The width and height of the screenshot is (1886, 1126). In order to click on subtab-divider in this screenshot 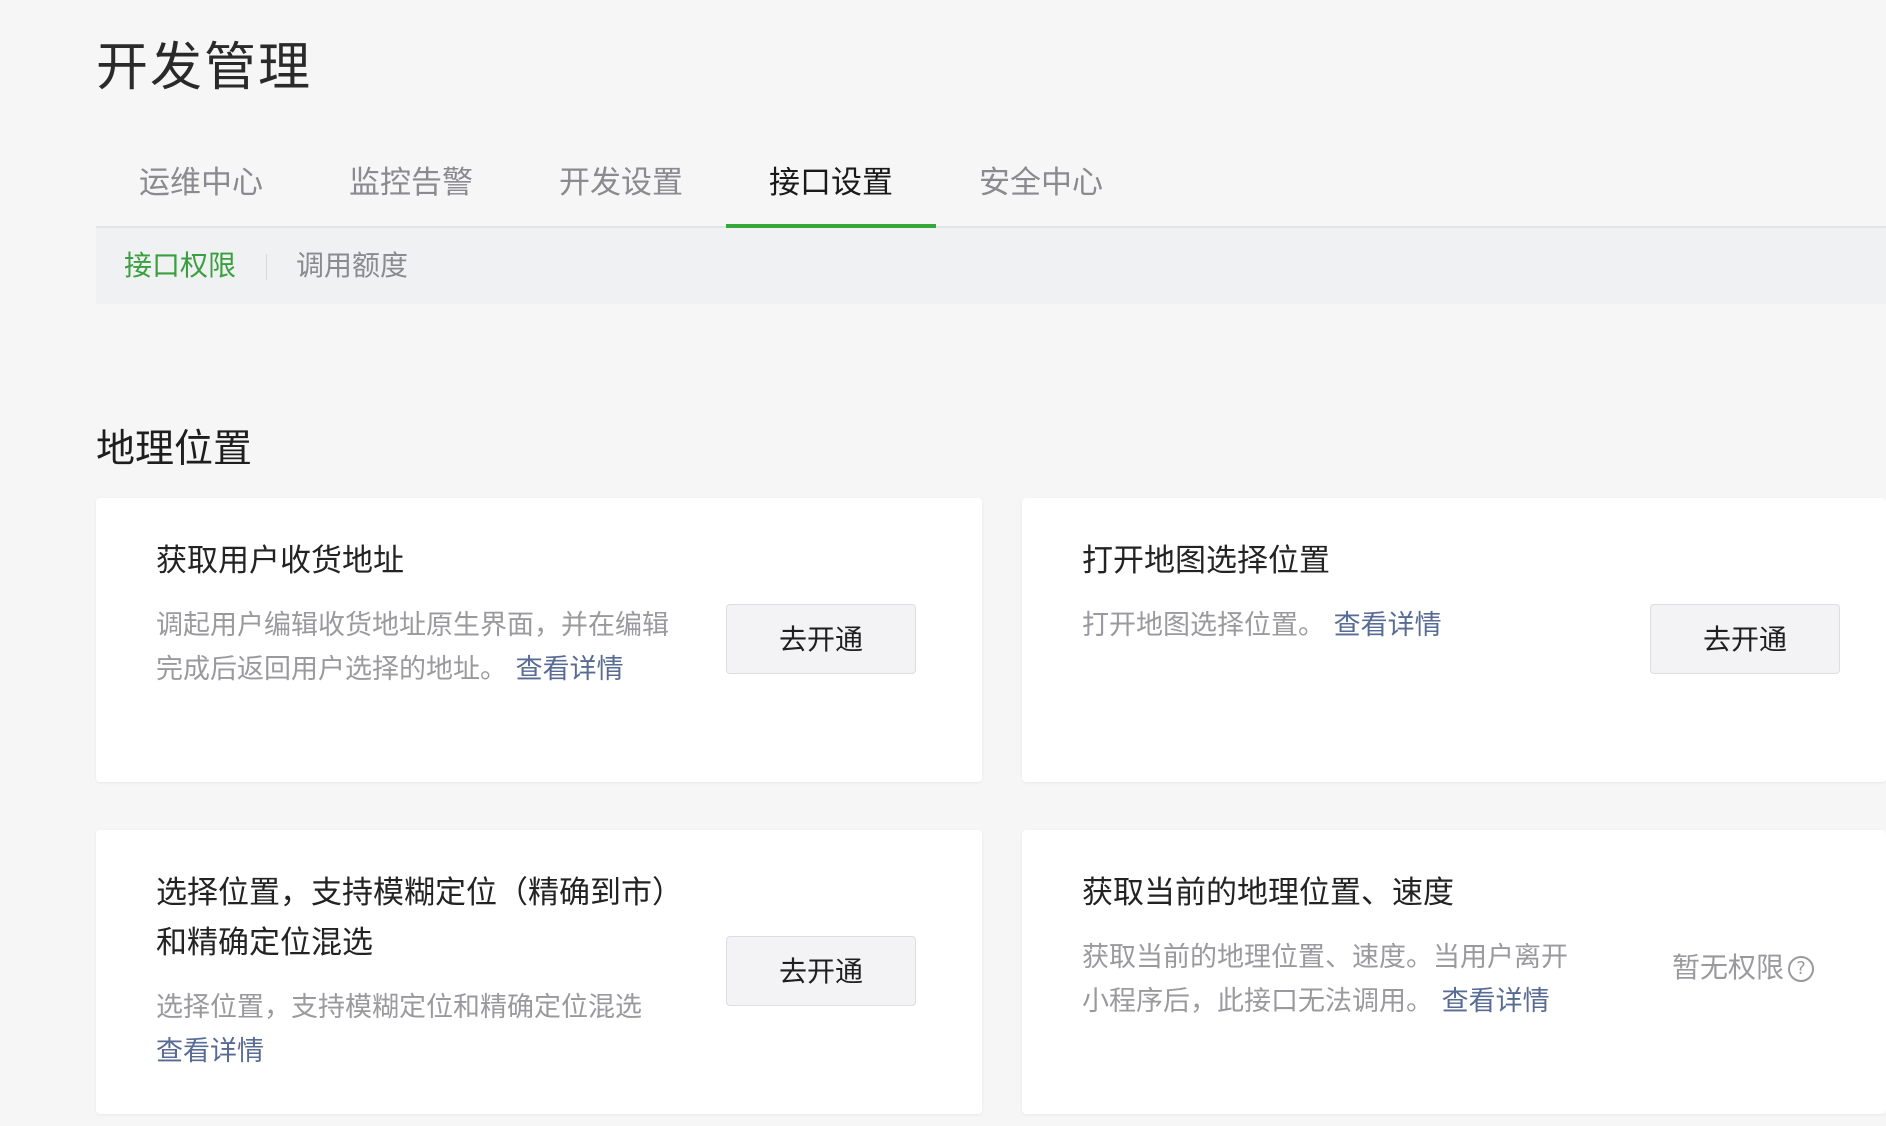, I will do `click(266, 267)`.